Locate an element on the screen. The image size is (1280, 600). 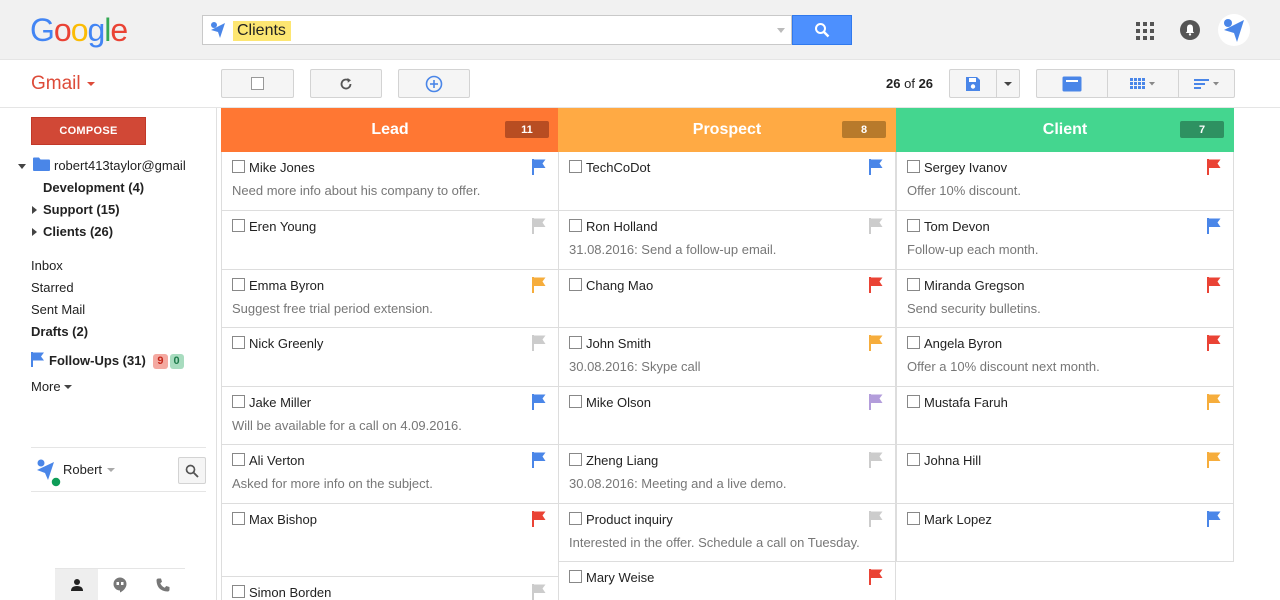
compose-button: COMPOSE is located at coordinates (88, 131).